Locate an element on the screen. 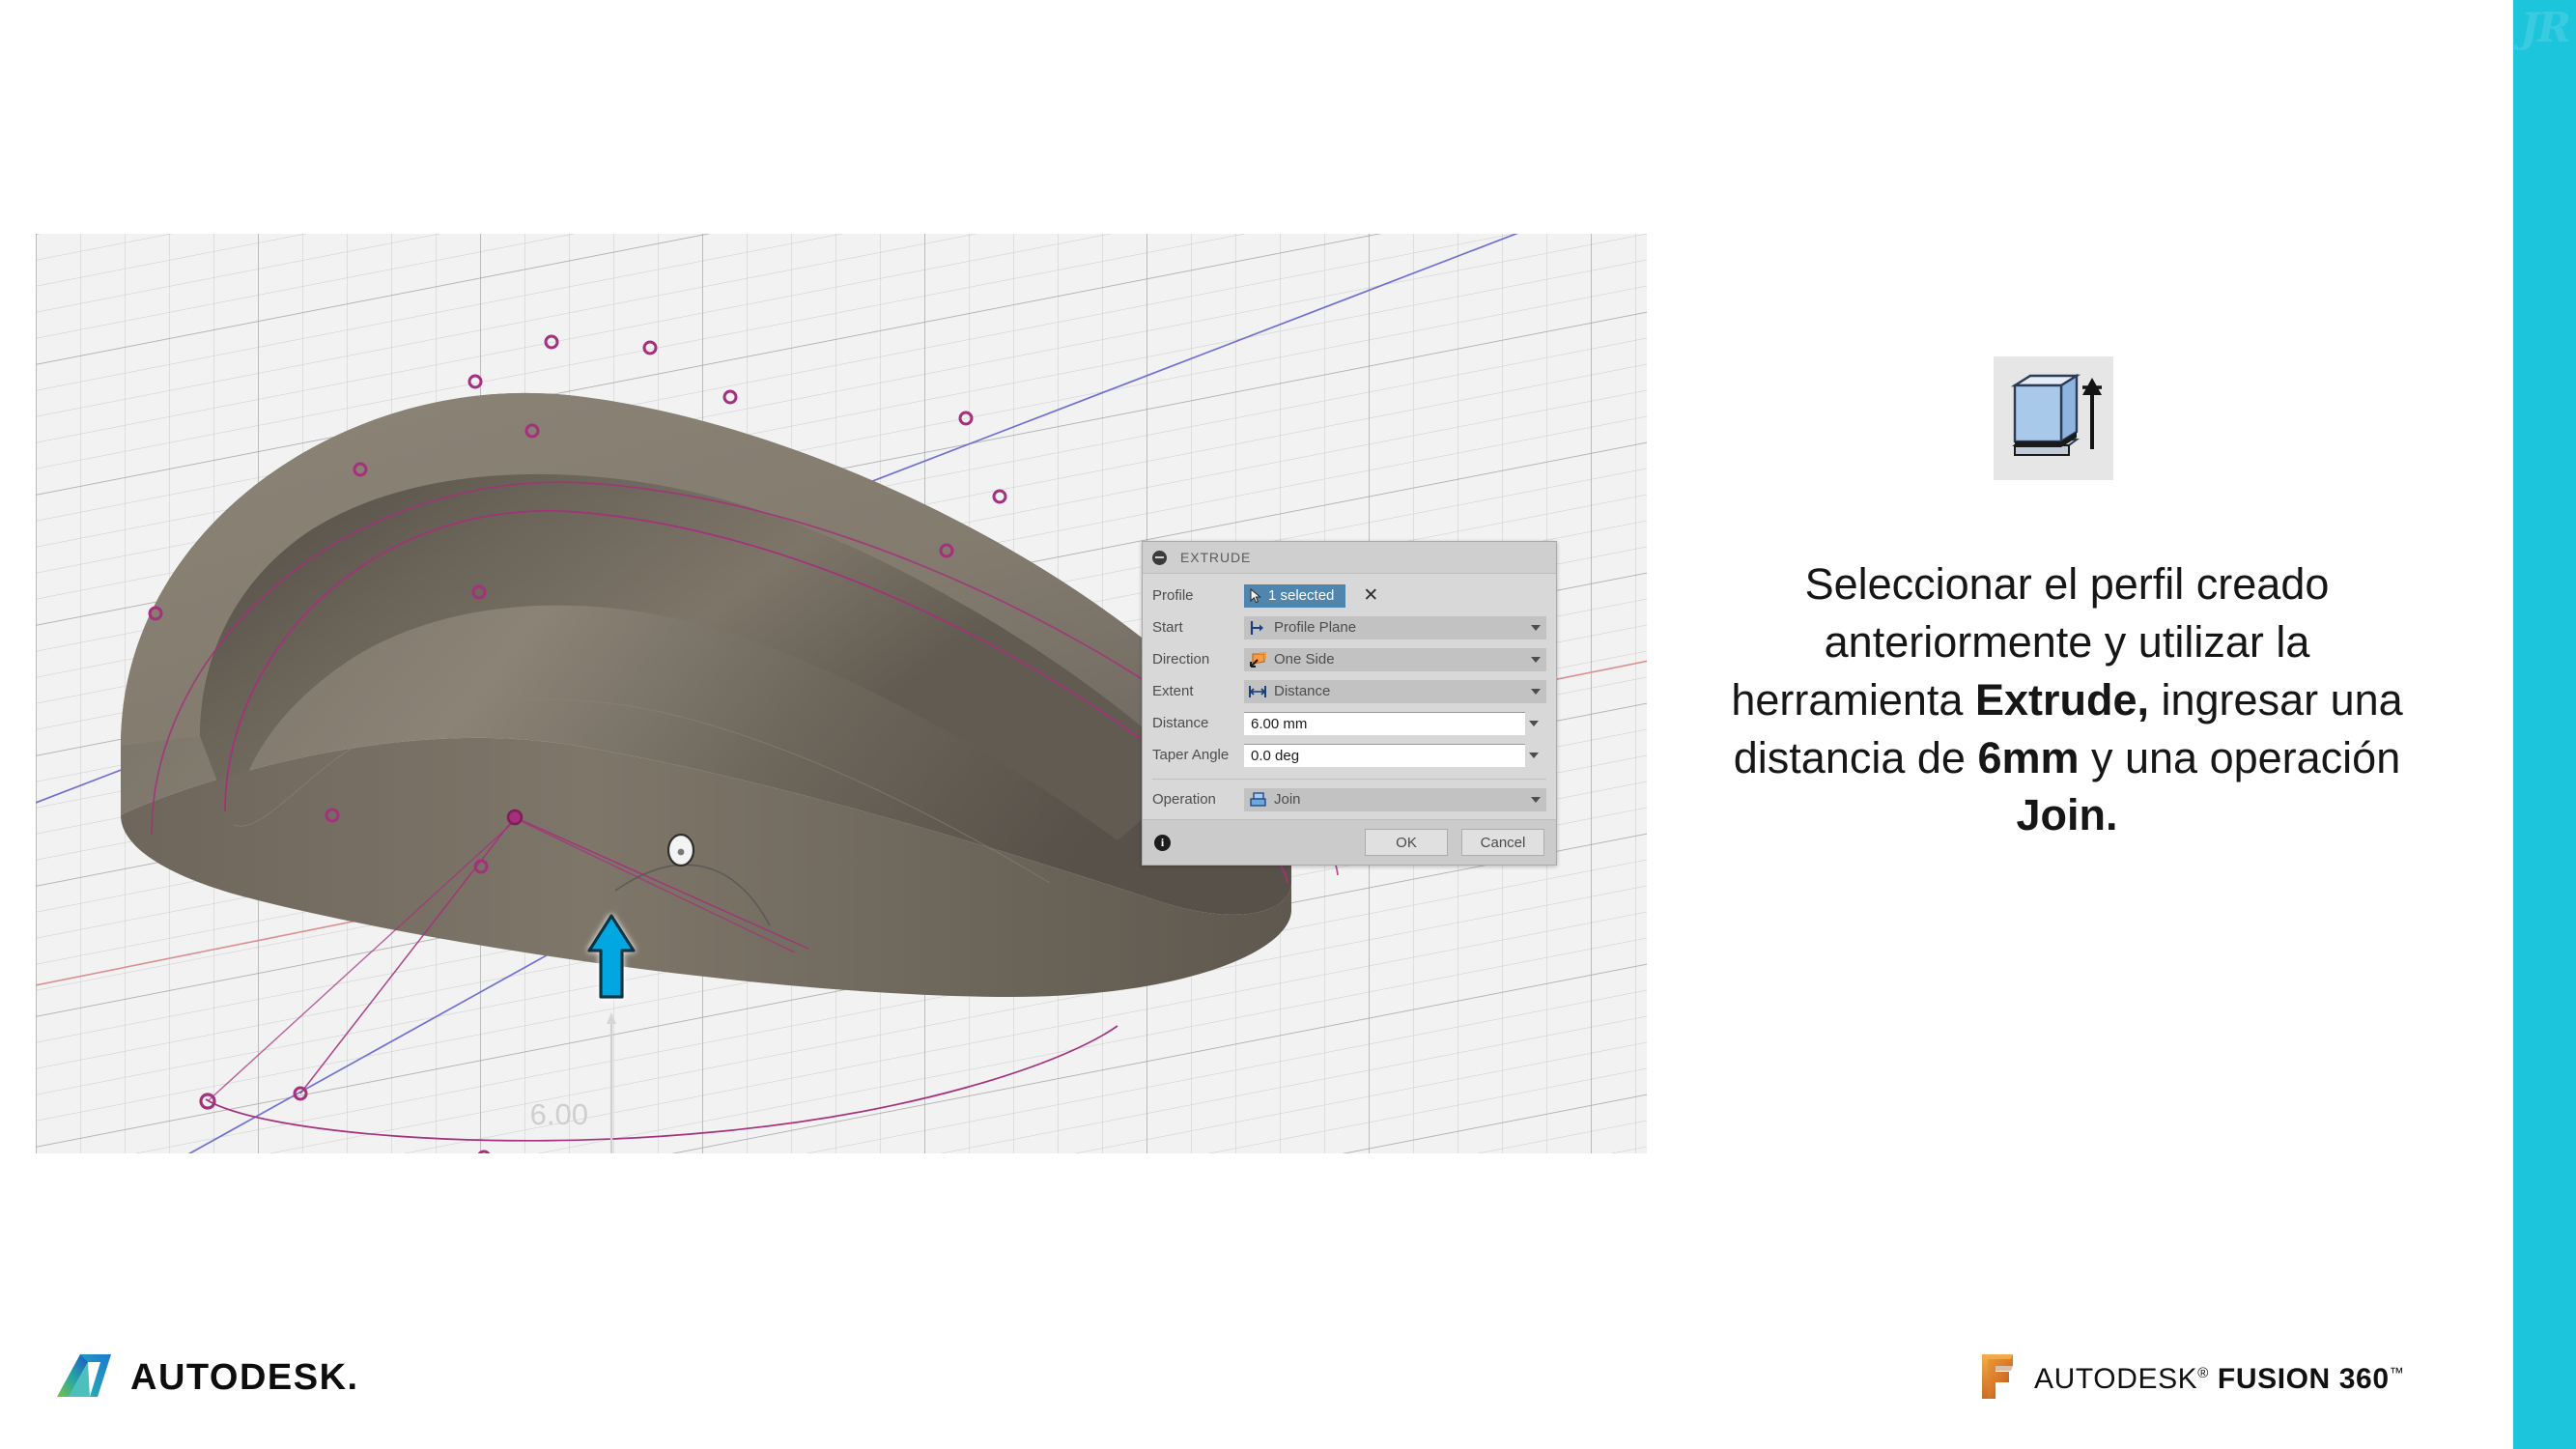  arc-handle is located at coordinates (680, 850).